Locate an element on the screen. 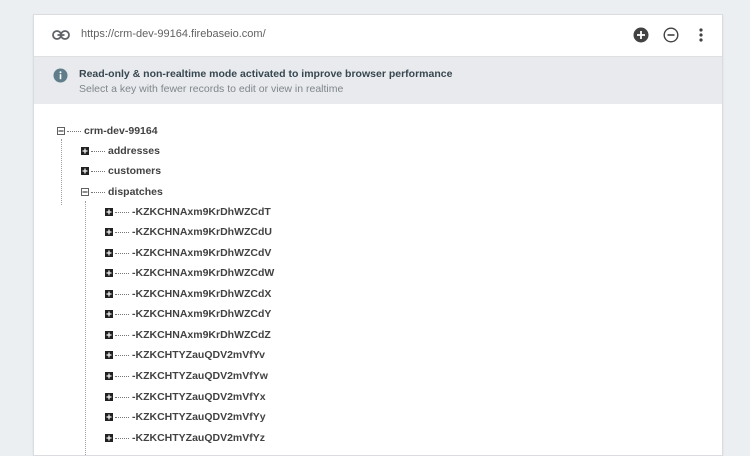 Image resolution: width=750 pixels, height=456 pixels. dispatch-key-node: -KZKCHTYZauQDV2mVfYx is located at coordinates (185, 397).